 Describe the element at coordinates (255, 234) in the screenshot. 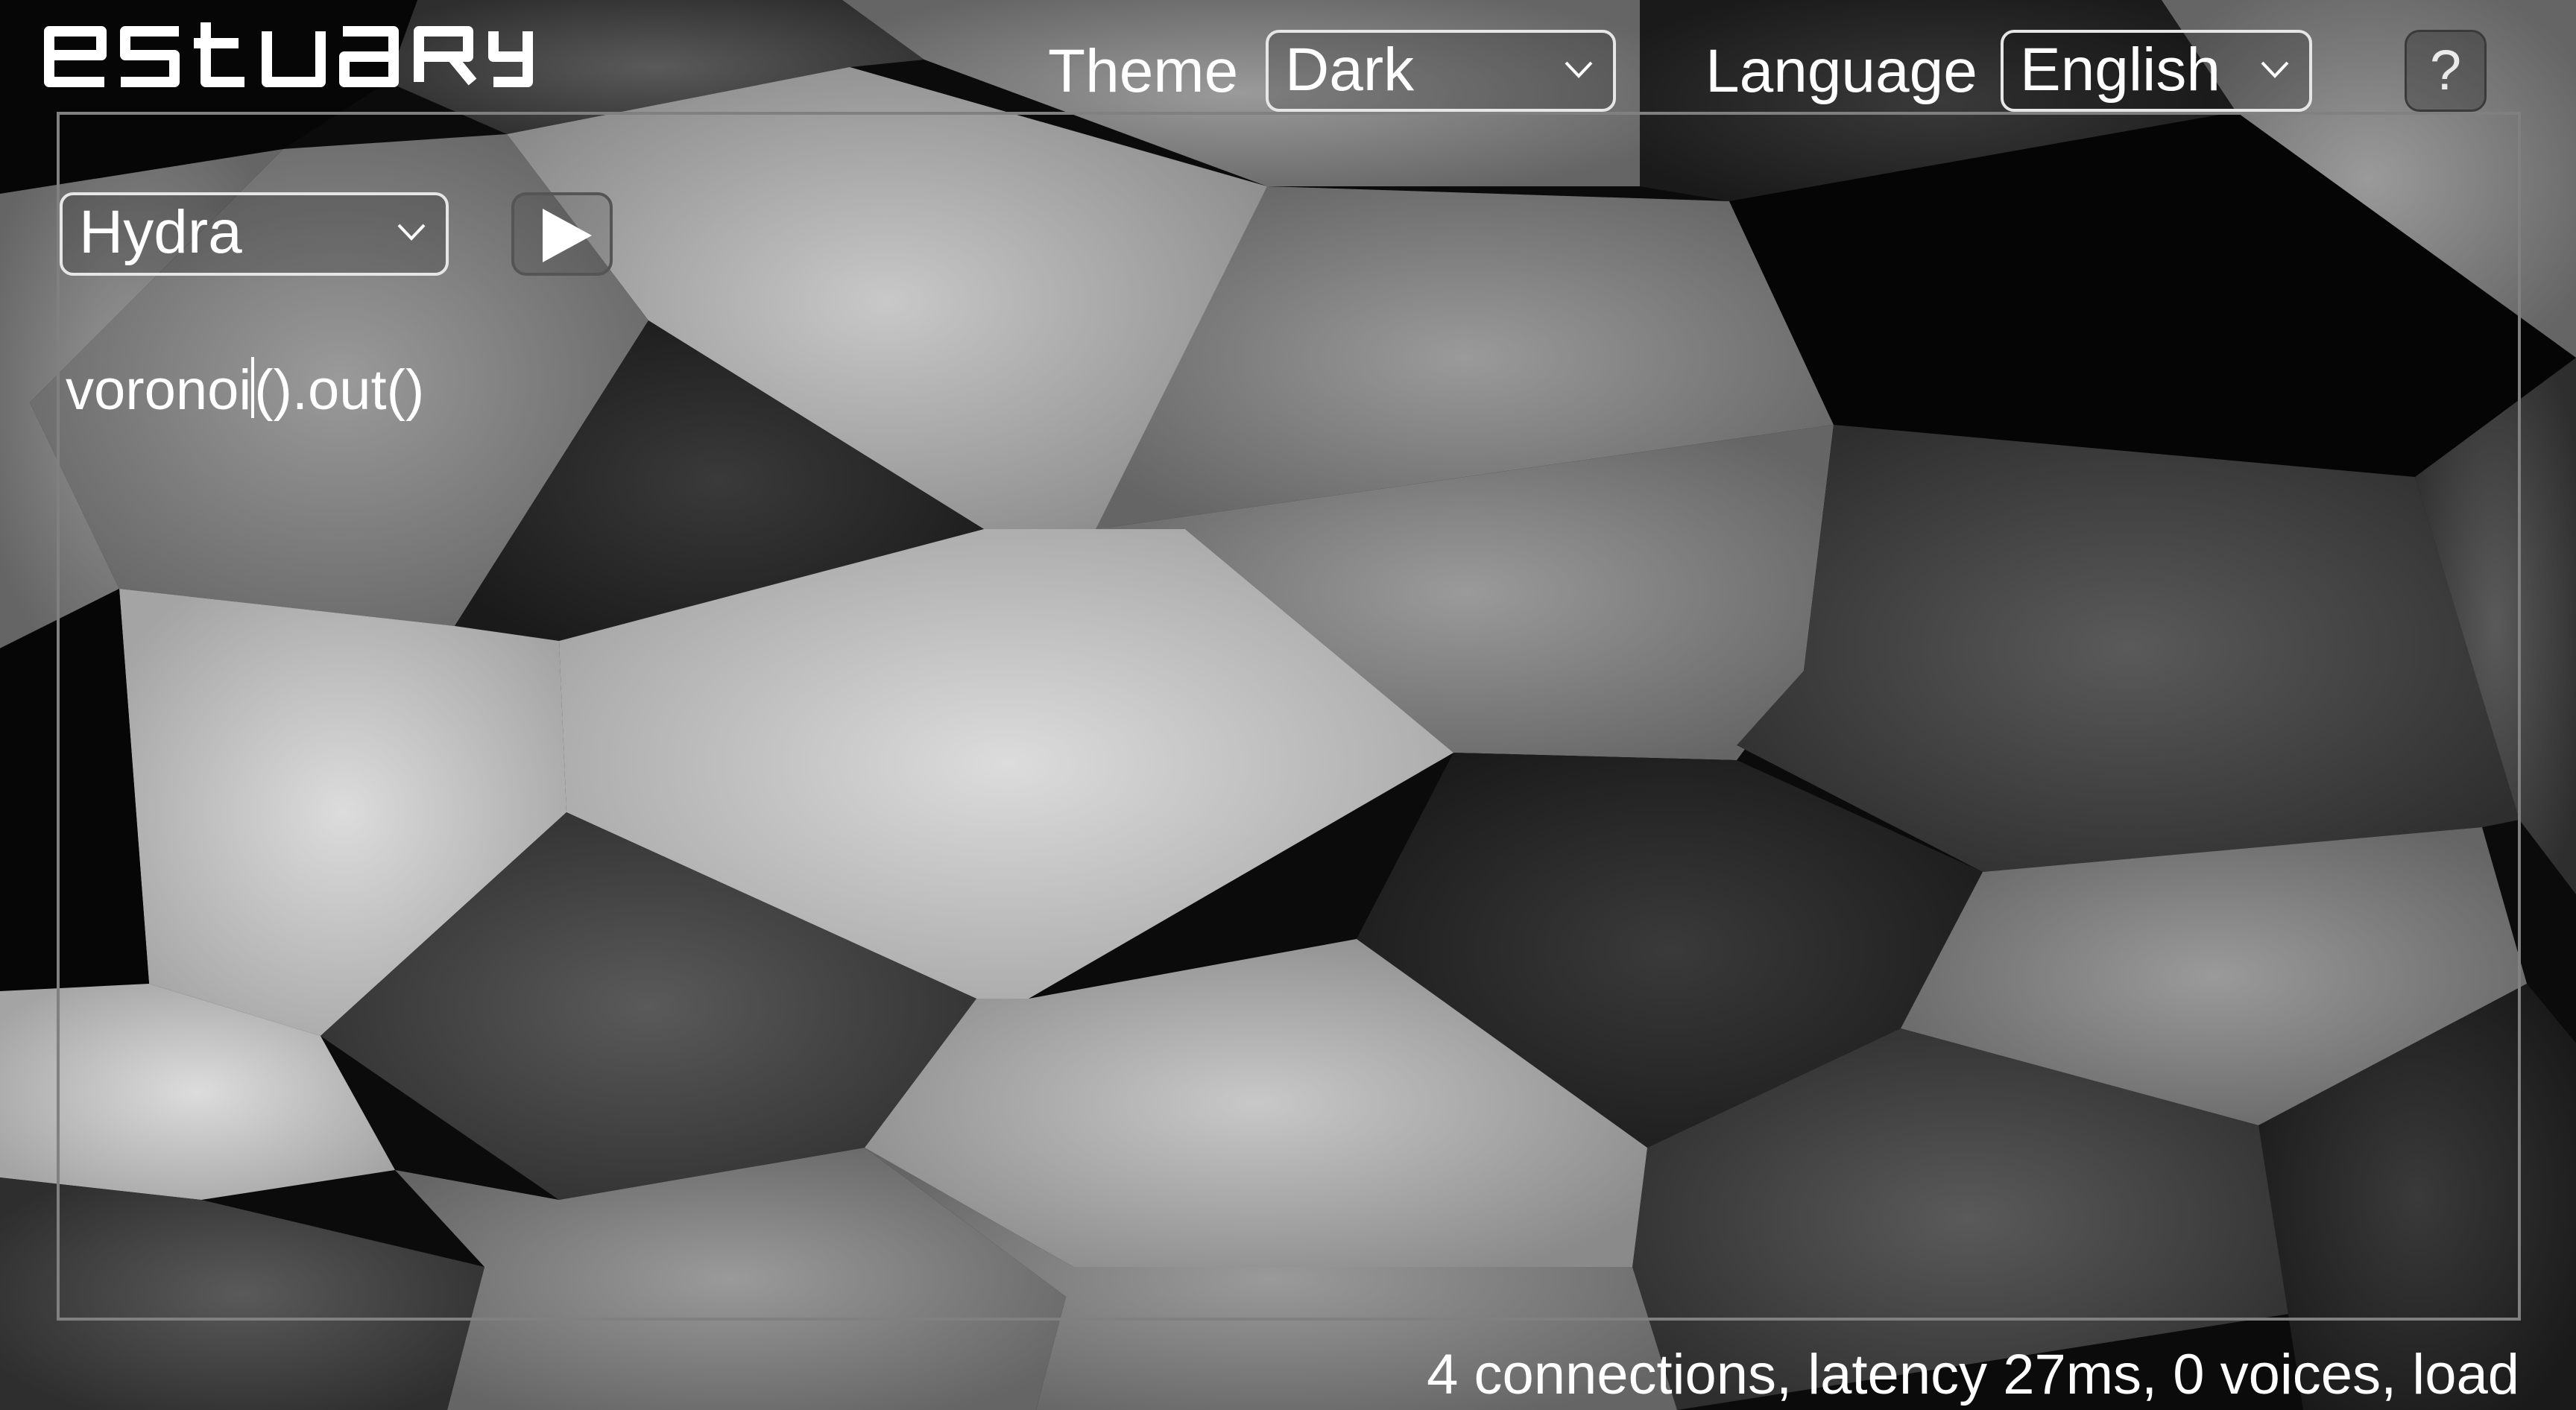

I see `code-language-select: Hydra` at that location.